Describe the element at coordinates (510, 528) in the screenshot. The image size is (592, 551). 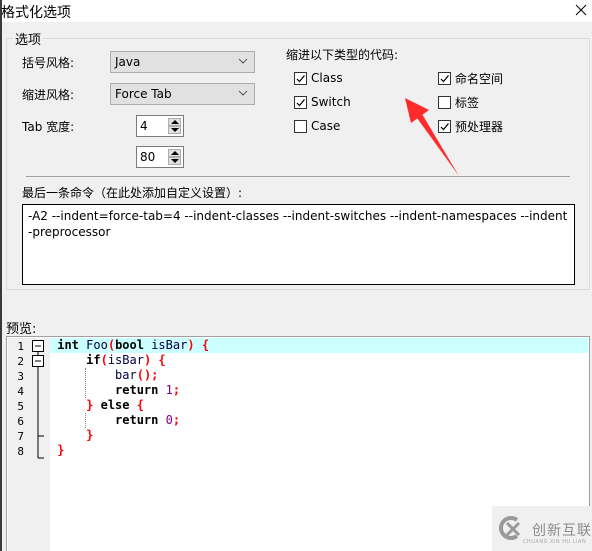
I see `watermark-logo-icon` at that location.